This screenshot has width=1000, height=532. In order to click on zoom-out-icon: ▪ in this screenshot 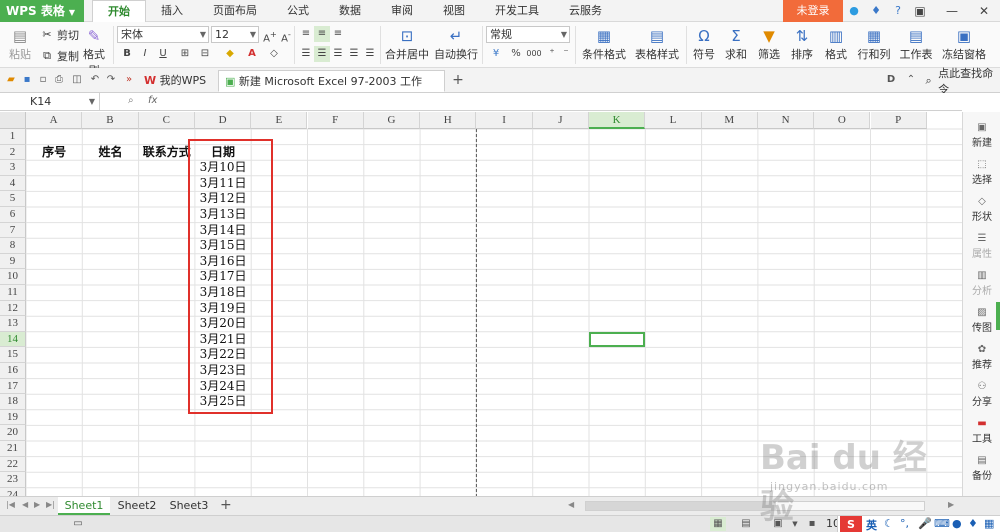, I will do `click(812, 524)`.